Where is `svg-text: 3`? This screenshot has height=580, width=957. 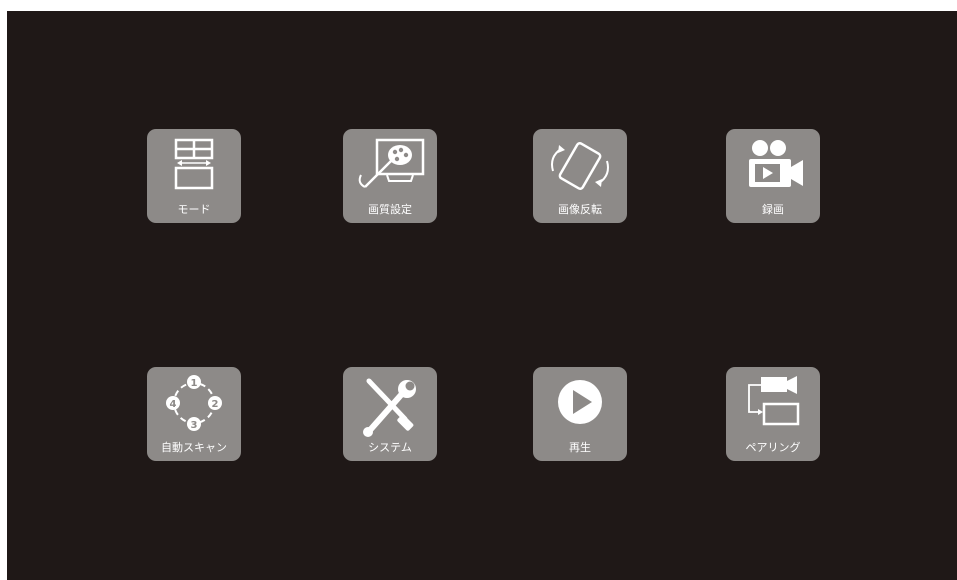 svg-text: 3 is located at coordinates (194, 425).